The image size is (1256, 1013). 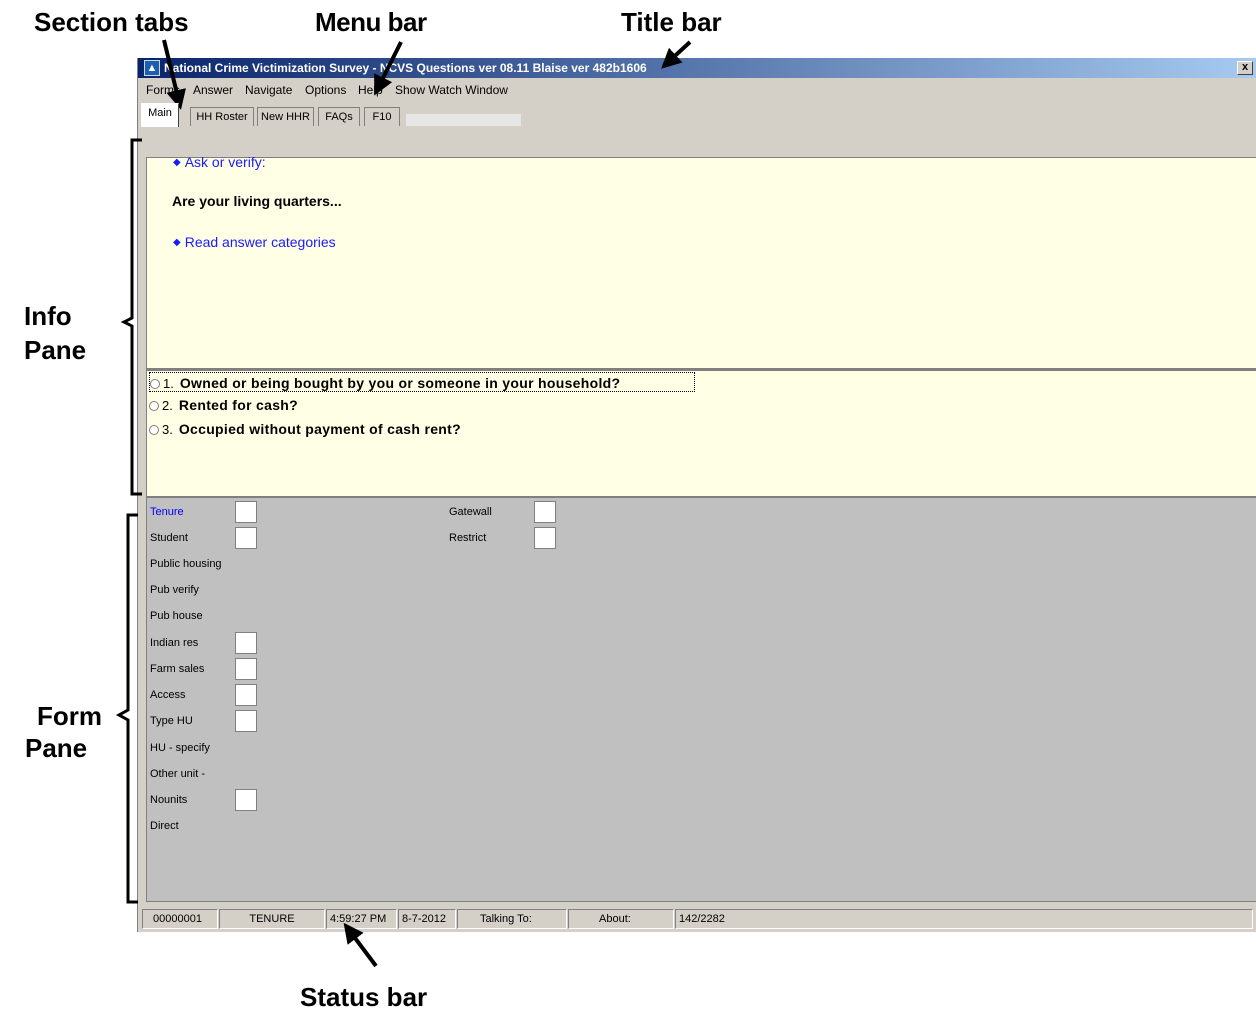 I want to click on answer-number: 3., so click(x=167, y=429).